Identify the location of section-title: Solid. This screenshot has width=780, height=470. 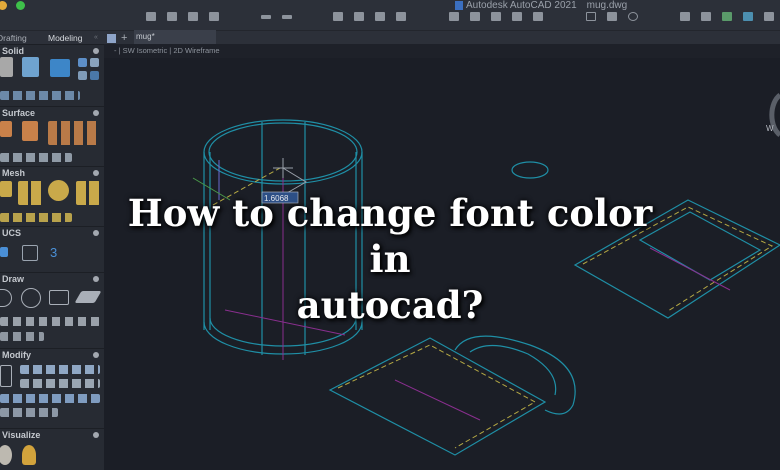
(13, 51).